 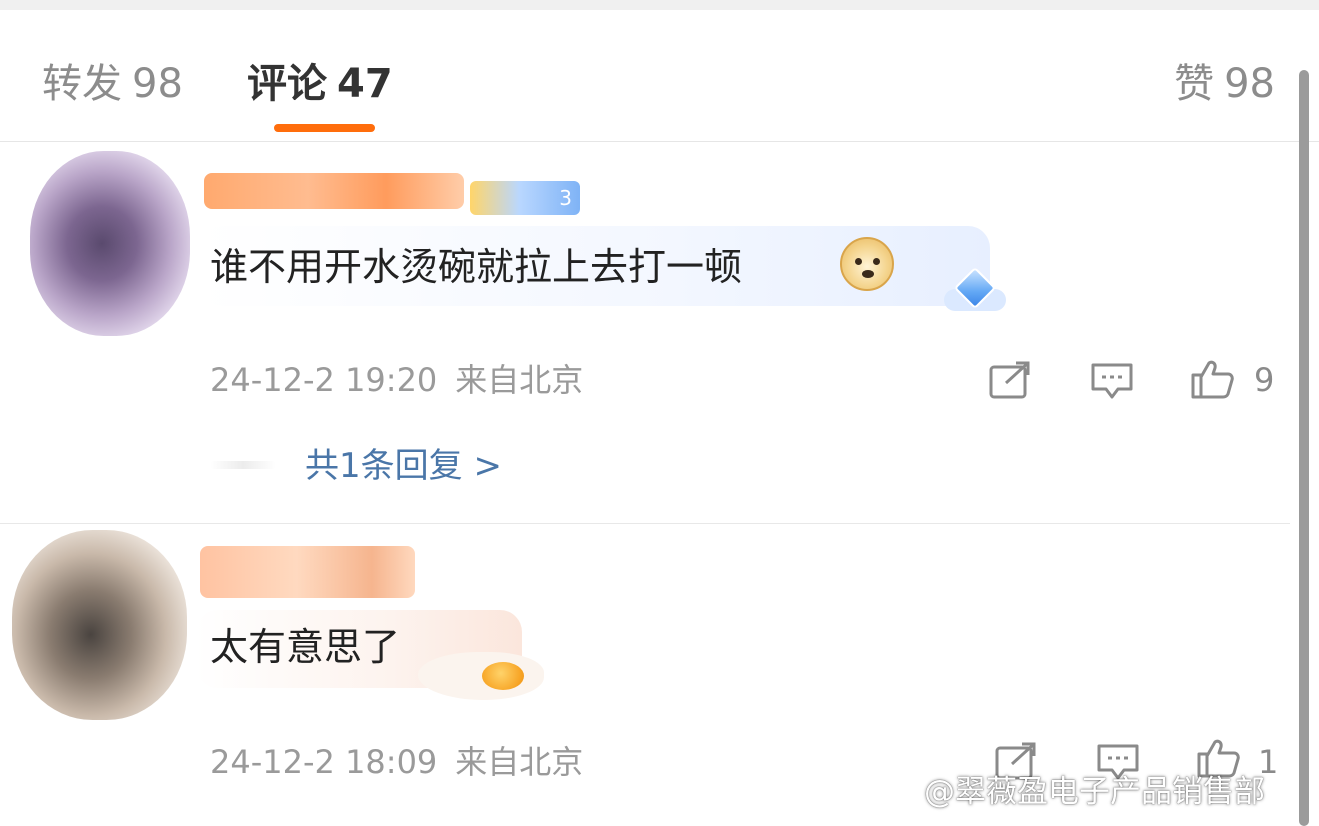 What do you see at coordinates (1304, 448) in the screenshot?
I see `scrollbar` at bounding box center [1304, 448].